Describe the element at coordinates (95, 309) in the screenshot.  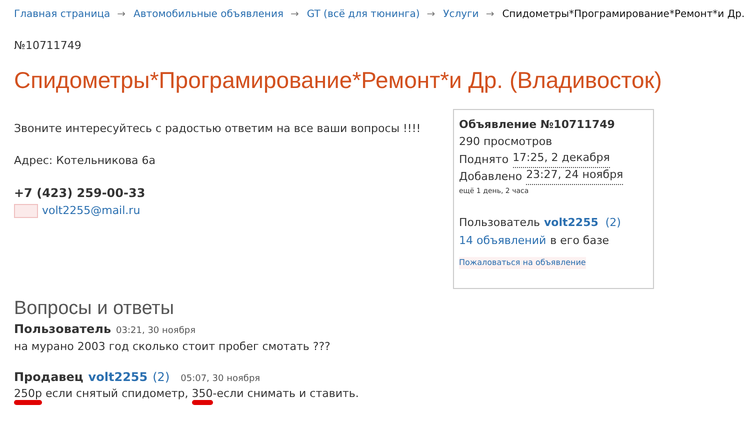
I see `qa-heading: Вопросы и ответы` at that location.